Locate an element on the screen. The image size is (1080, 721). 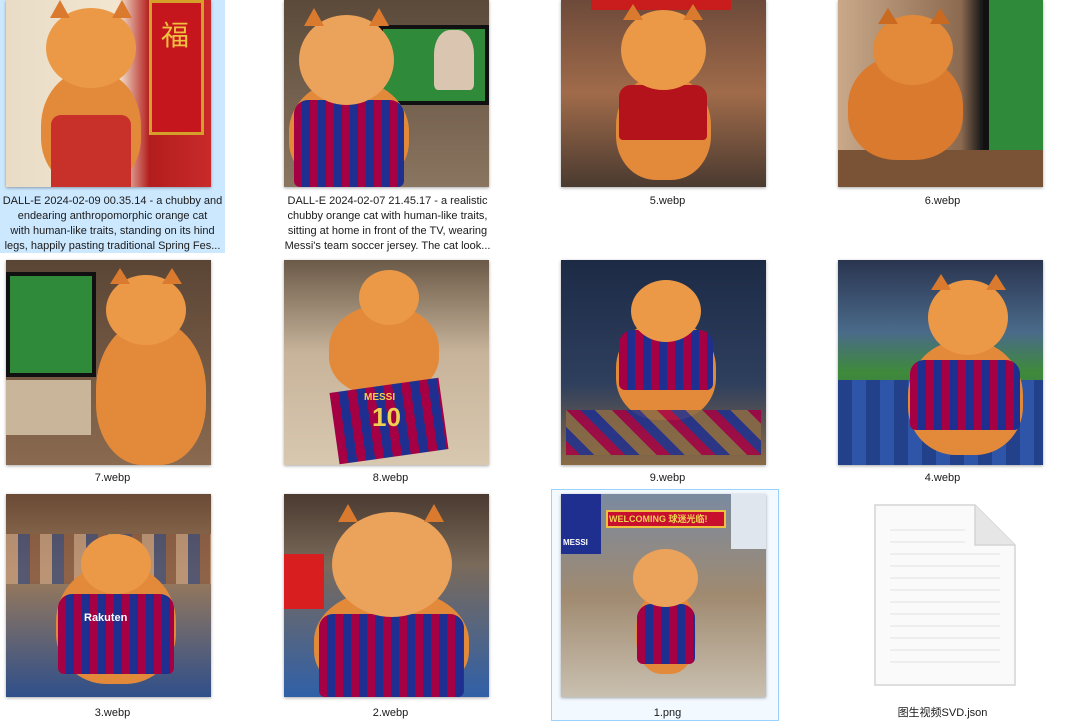
file-label: 7.webp is located at coordinates (112, 478).